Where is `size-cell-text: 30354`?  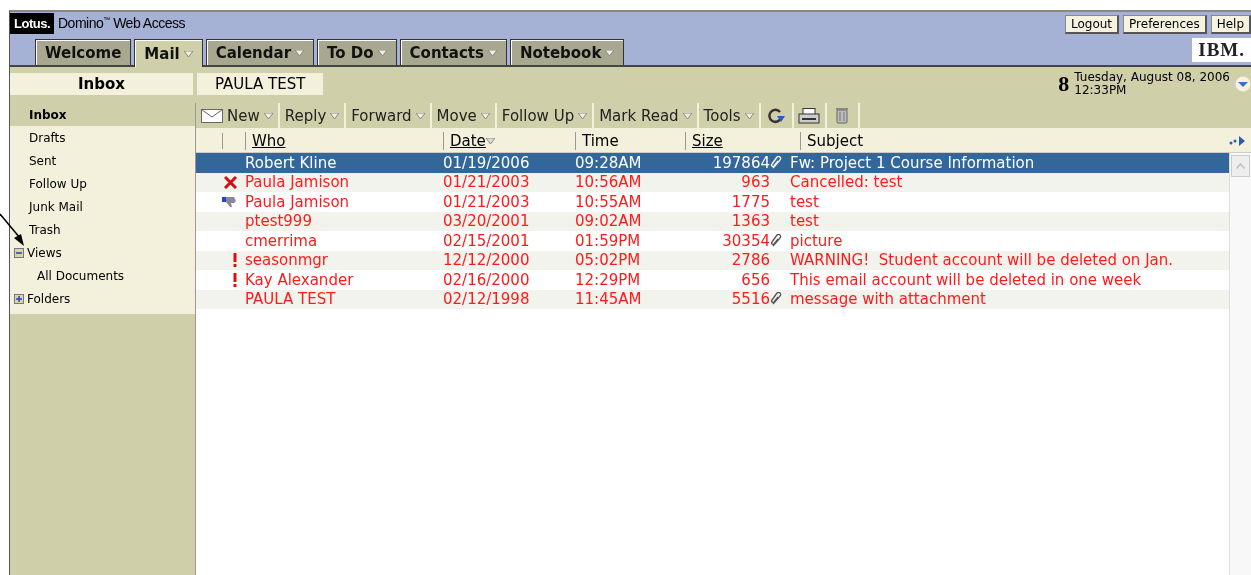
size-cell-text: 30354 is located at coordinates (745, 240).